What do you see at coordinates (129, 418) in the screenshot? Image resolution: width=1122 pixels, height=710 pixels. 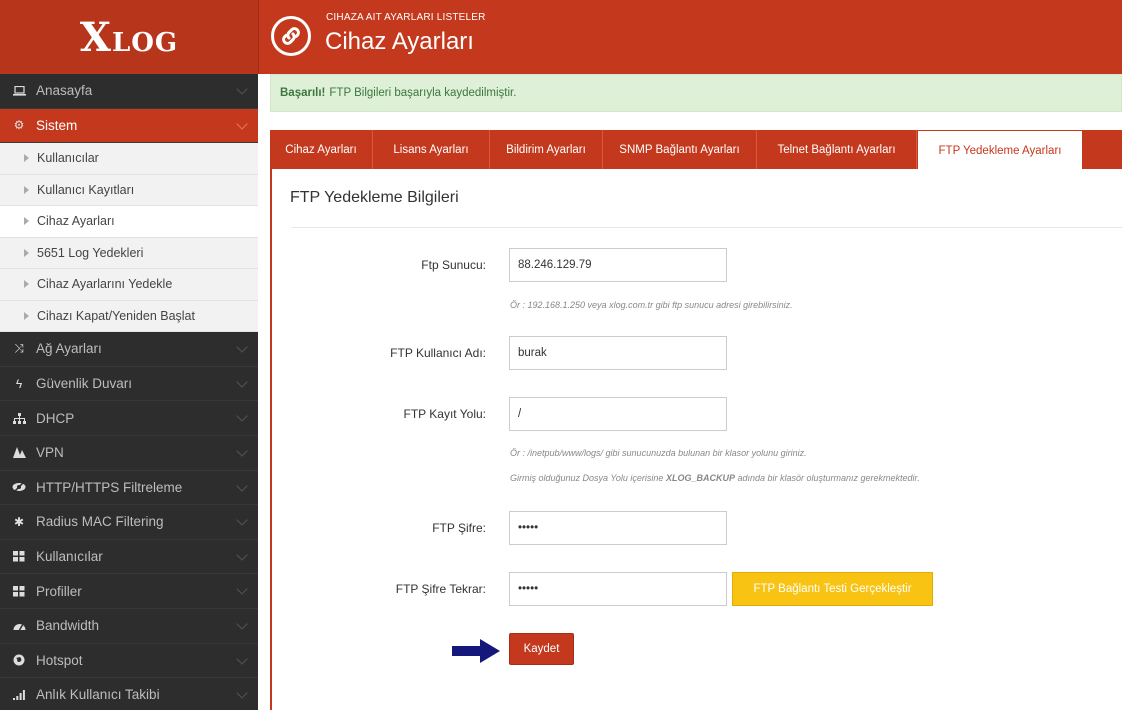 I see `sidebar-item-dhcp: DHCP` at bounding box center [129, 418].